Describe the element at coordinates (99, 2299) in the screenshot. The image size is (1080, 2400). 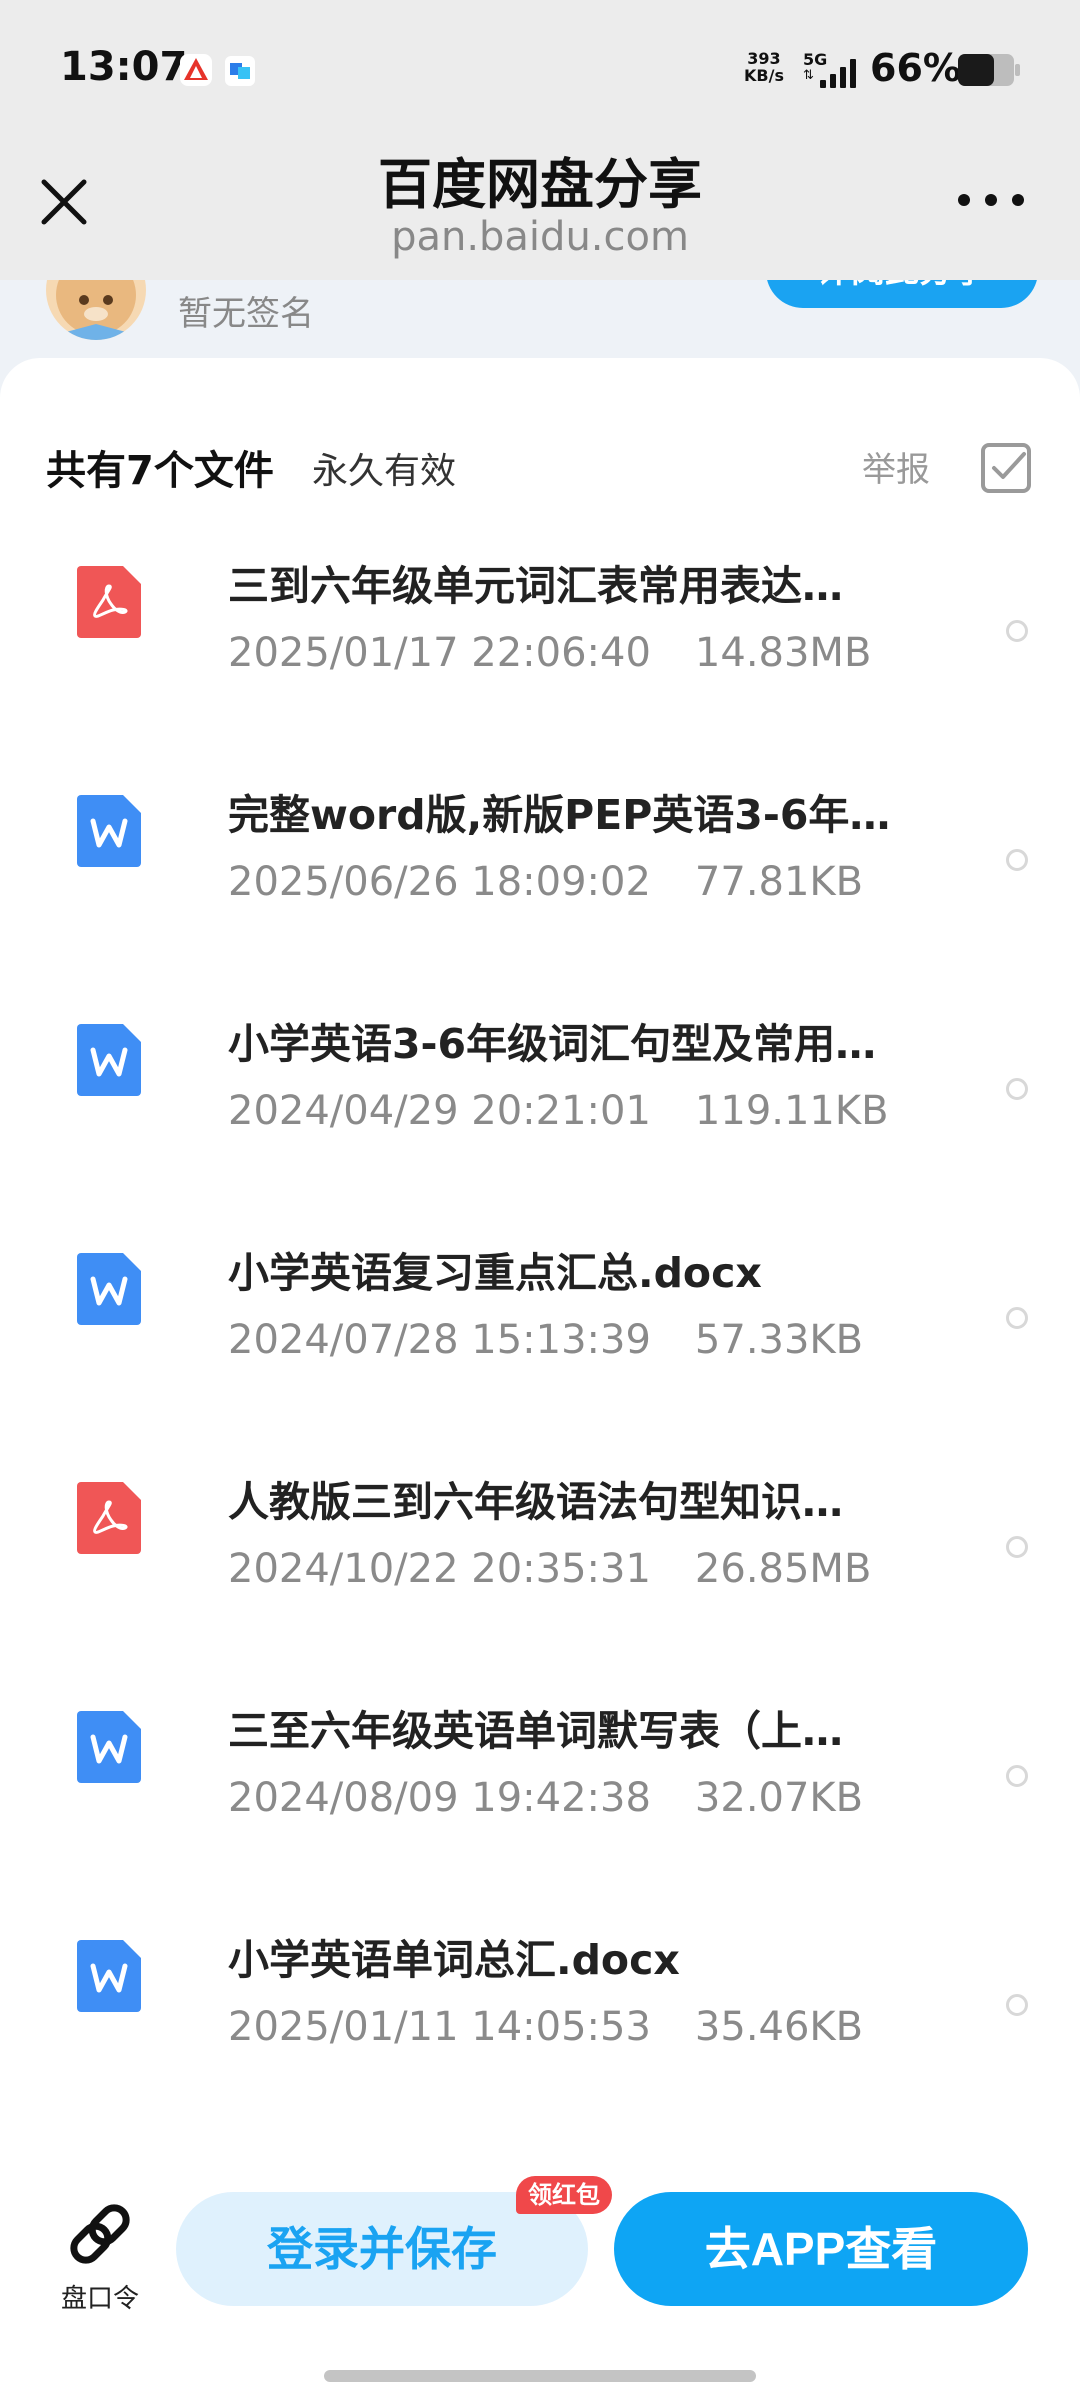
I see `share-code-label: 盘口令` at that location.